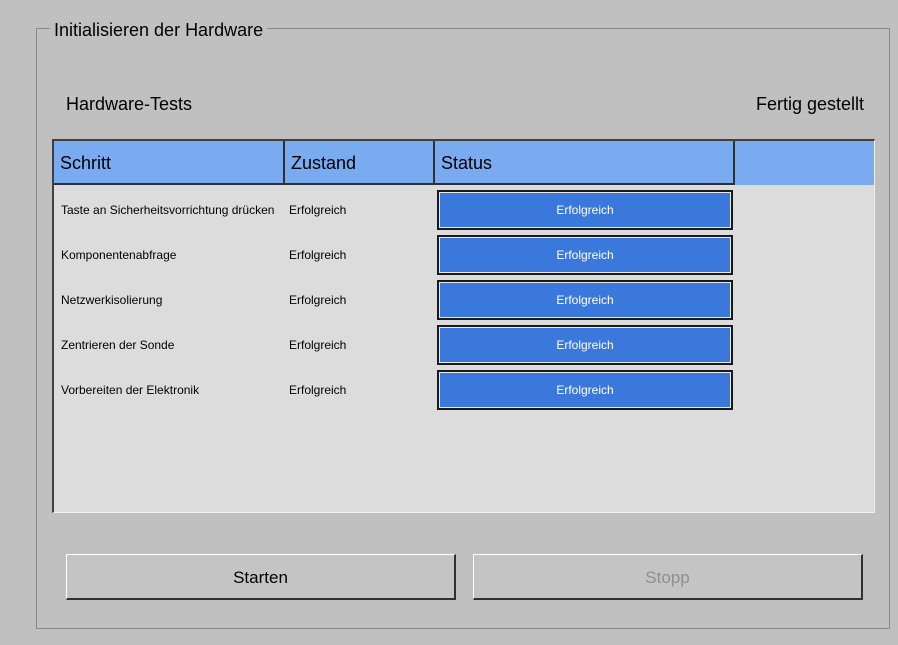  Describe the element at coordinates (129, 104) in the screenshot. I see `section-label: Hardware-Tests` at that location.